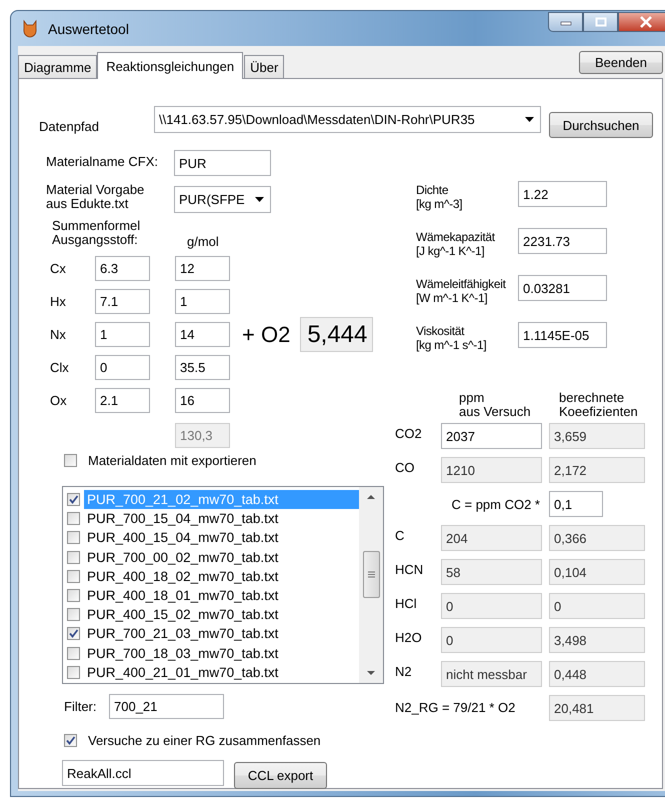 The image size is (665, 798). I want to click on gas-label: H2O, so click(409, 638).